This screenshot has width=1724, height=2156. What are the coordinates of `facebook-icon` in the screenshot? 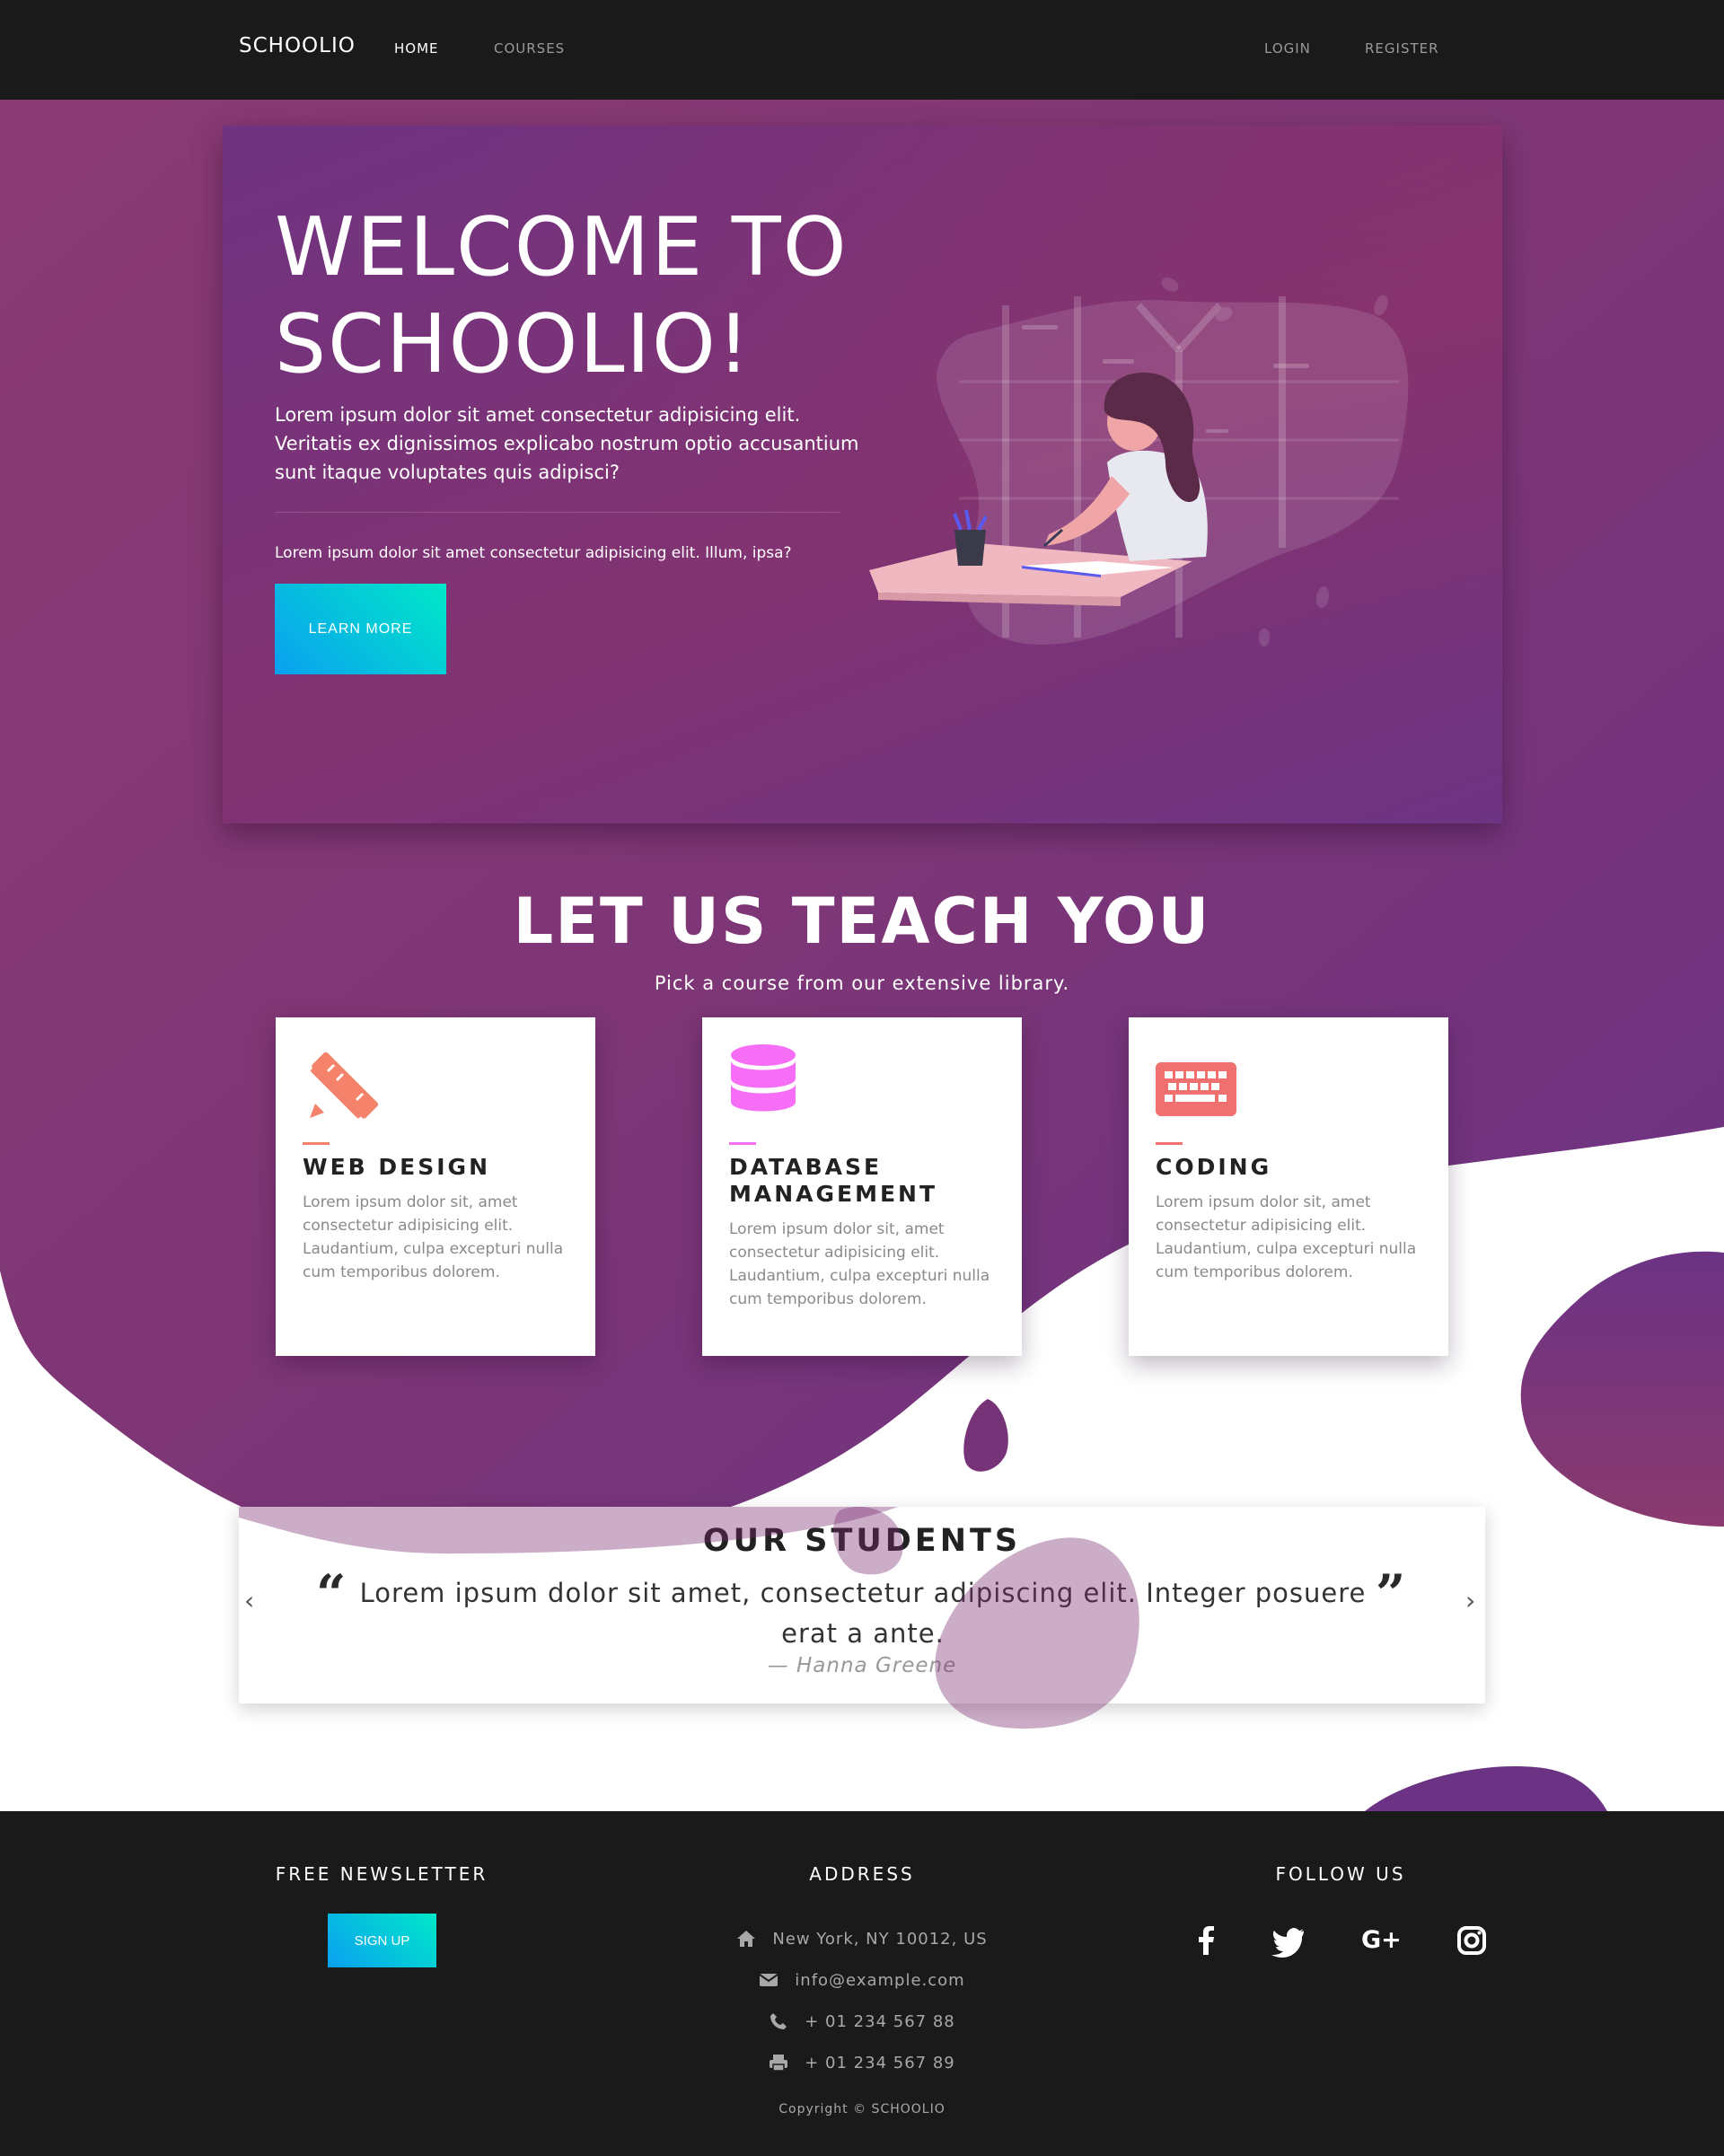 It's located at (1207, 1940).